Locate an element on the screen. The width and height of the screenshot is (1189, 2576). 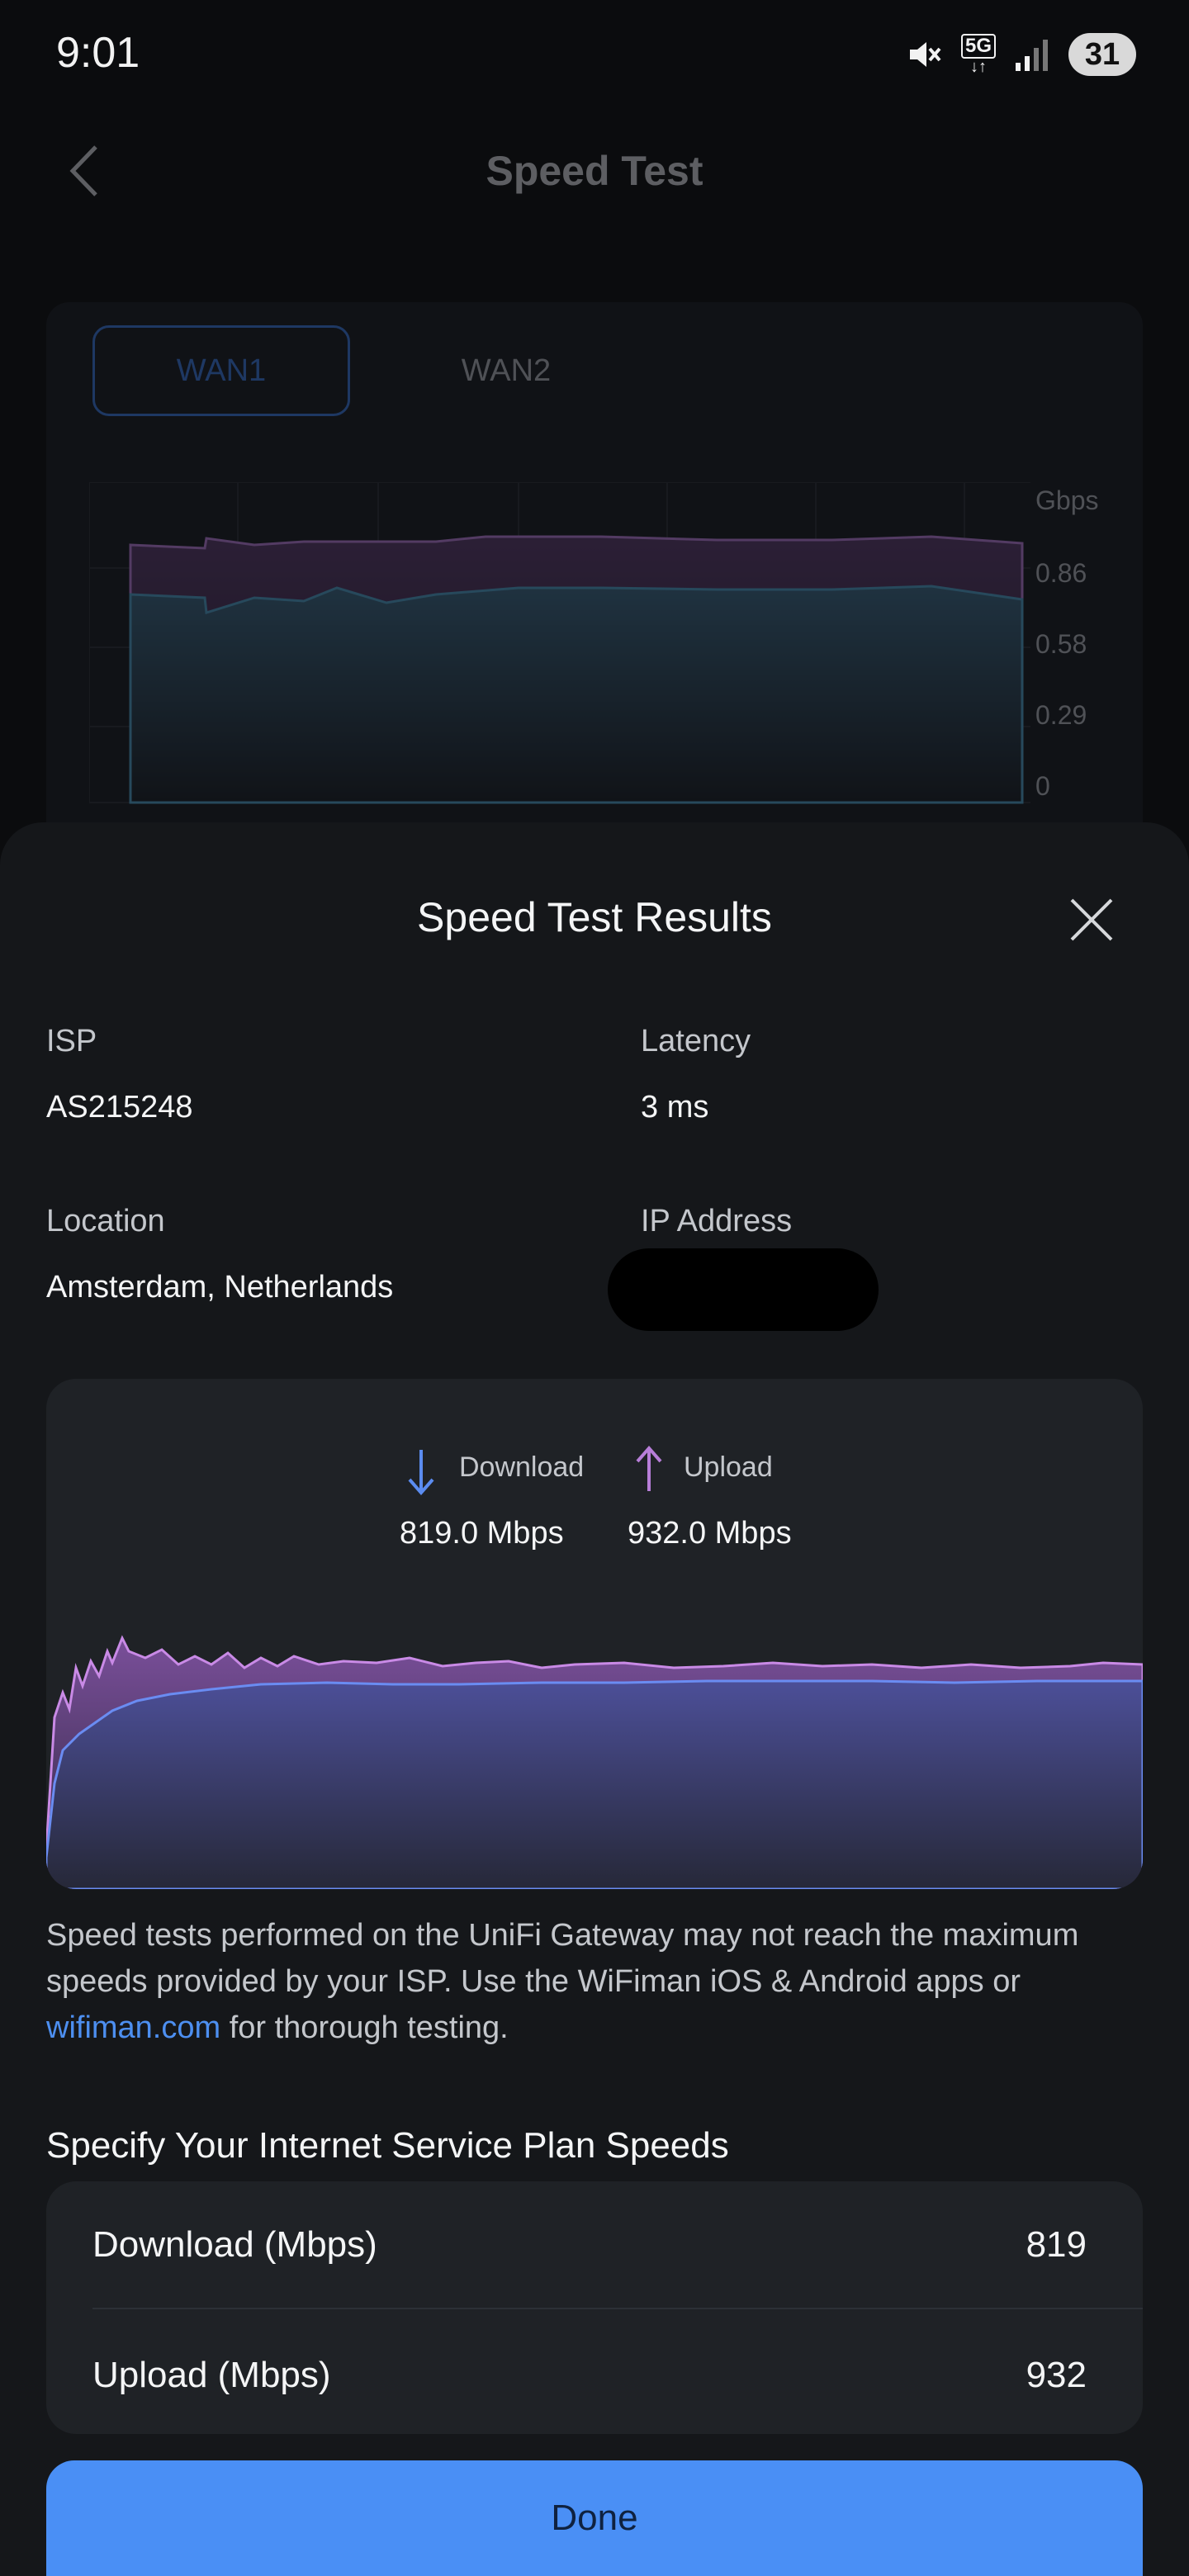
plan-download-label: Download (Mbps) is located at coordinates (234, 2244).